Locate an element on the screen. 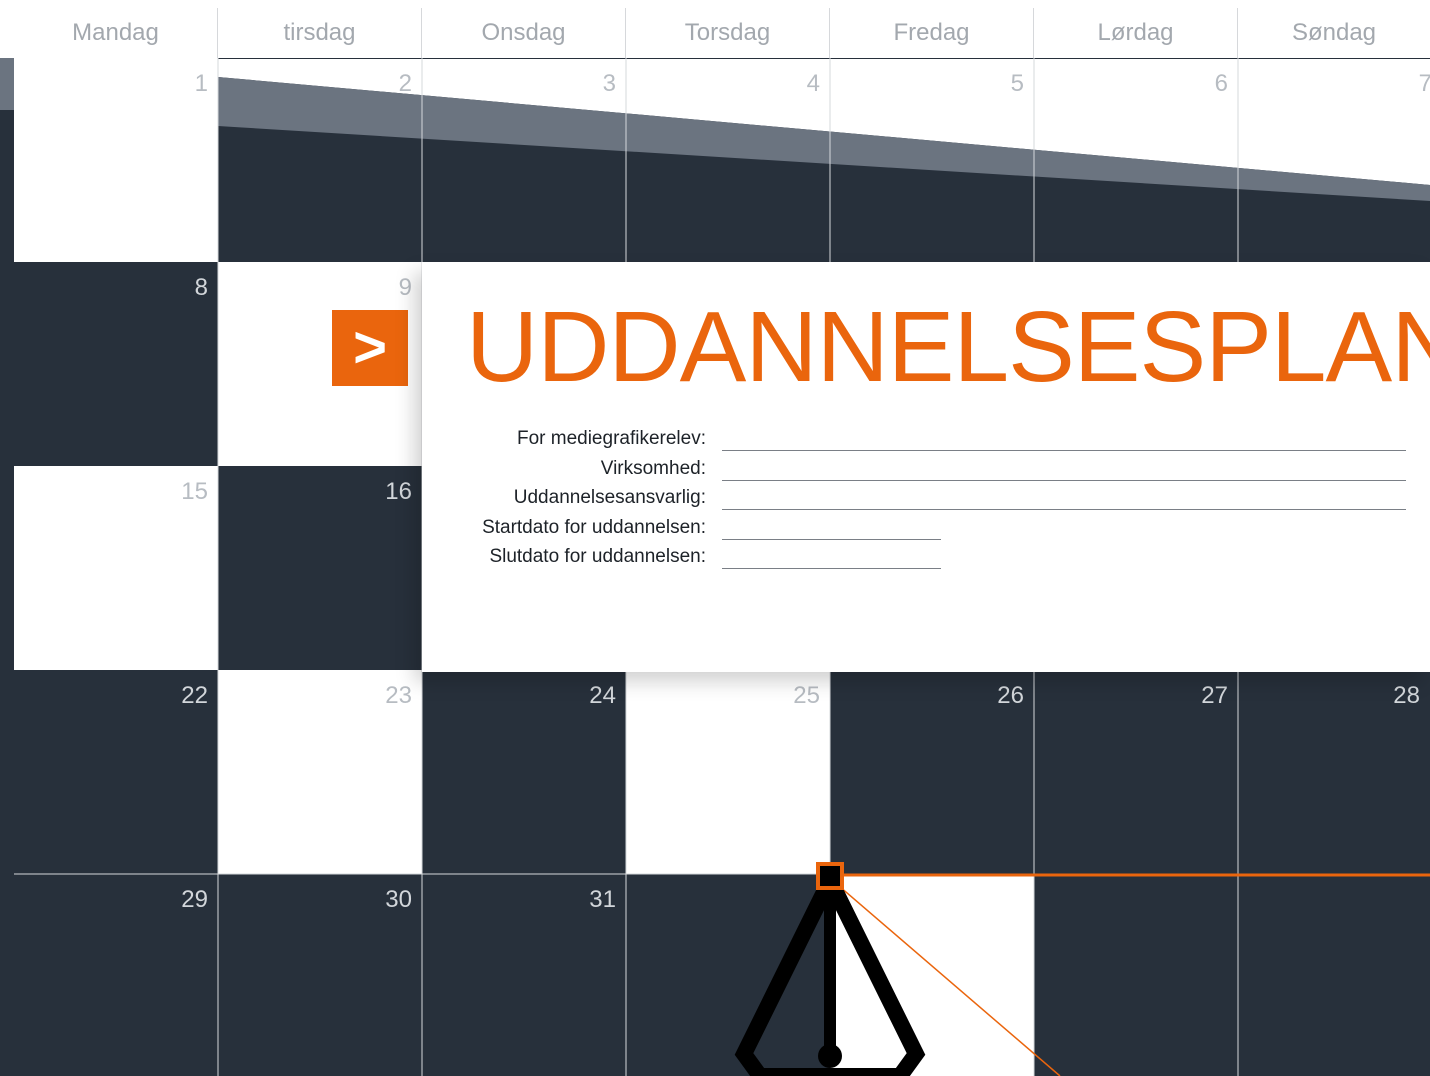 The height and width of the screenshot is (1076, 1430). day-cell: 25 is located at coordinates (728, 772).